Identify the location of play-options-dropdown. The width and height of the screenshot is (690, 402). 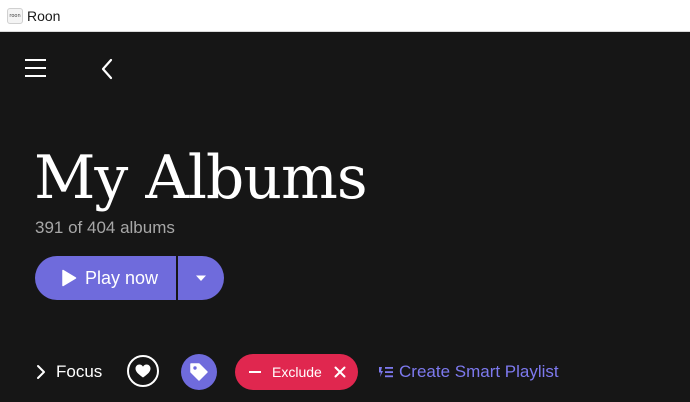
(201, 278).